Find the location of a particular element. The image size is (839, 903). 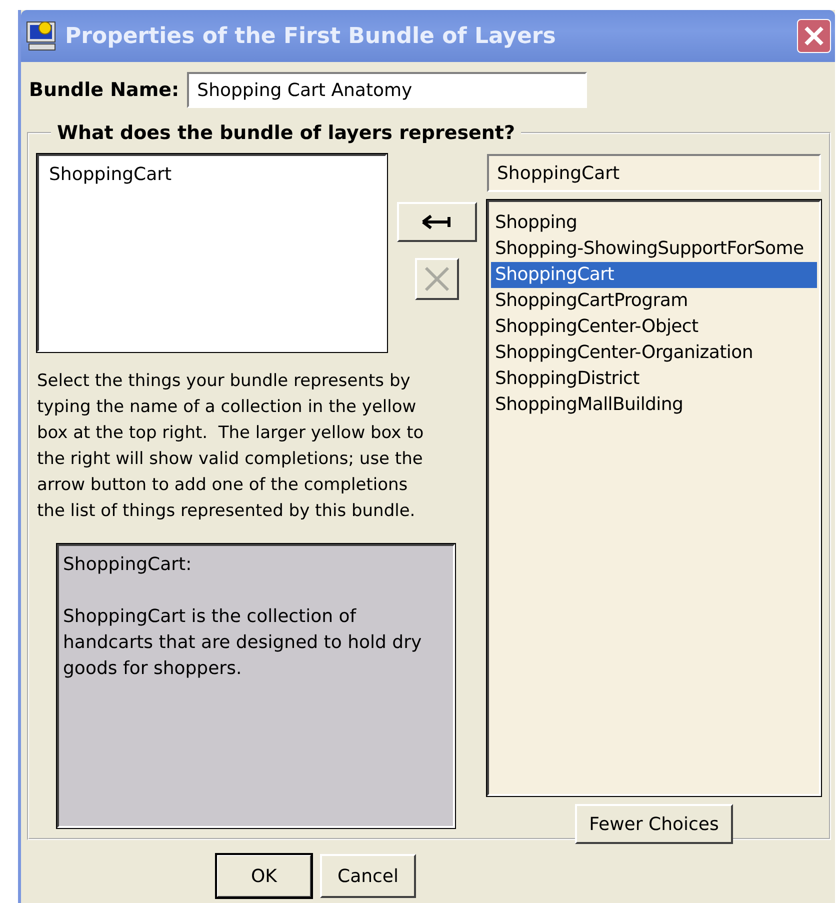

list-item: ShoppingCenter-Object is located at coordinates (654, 327).